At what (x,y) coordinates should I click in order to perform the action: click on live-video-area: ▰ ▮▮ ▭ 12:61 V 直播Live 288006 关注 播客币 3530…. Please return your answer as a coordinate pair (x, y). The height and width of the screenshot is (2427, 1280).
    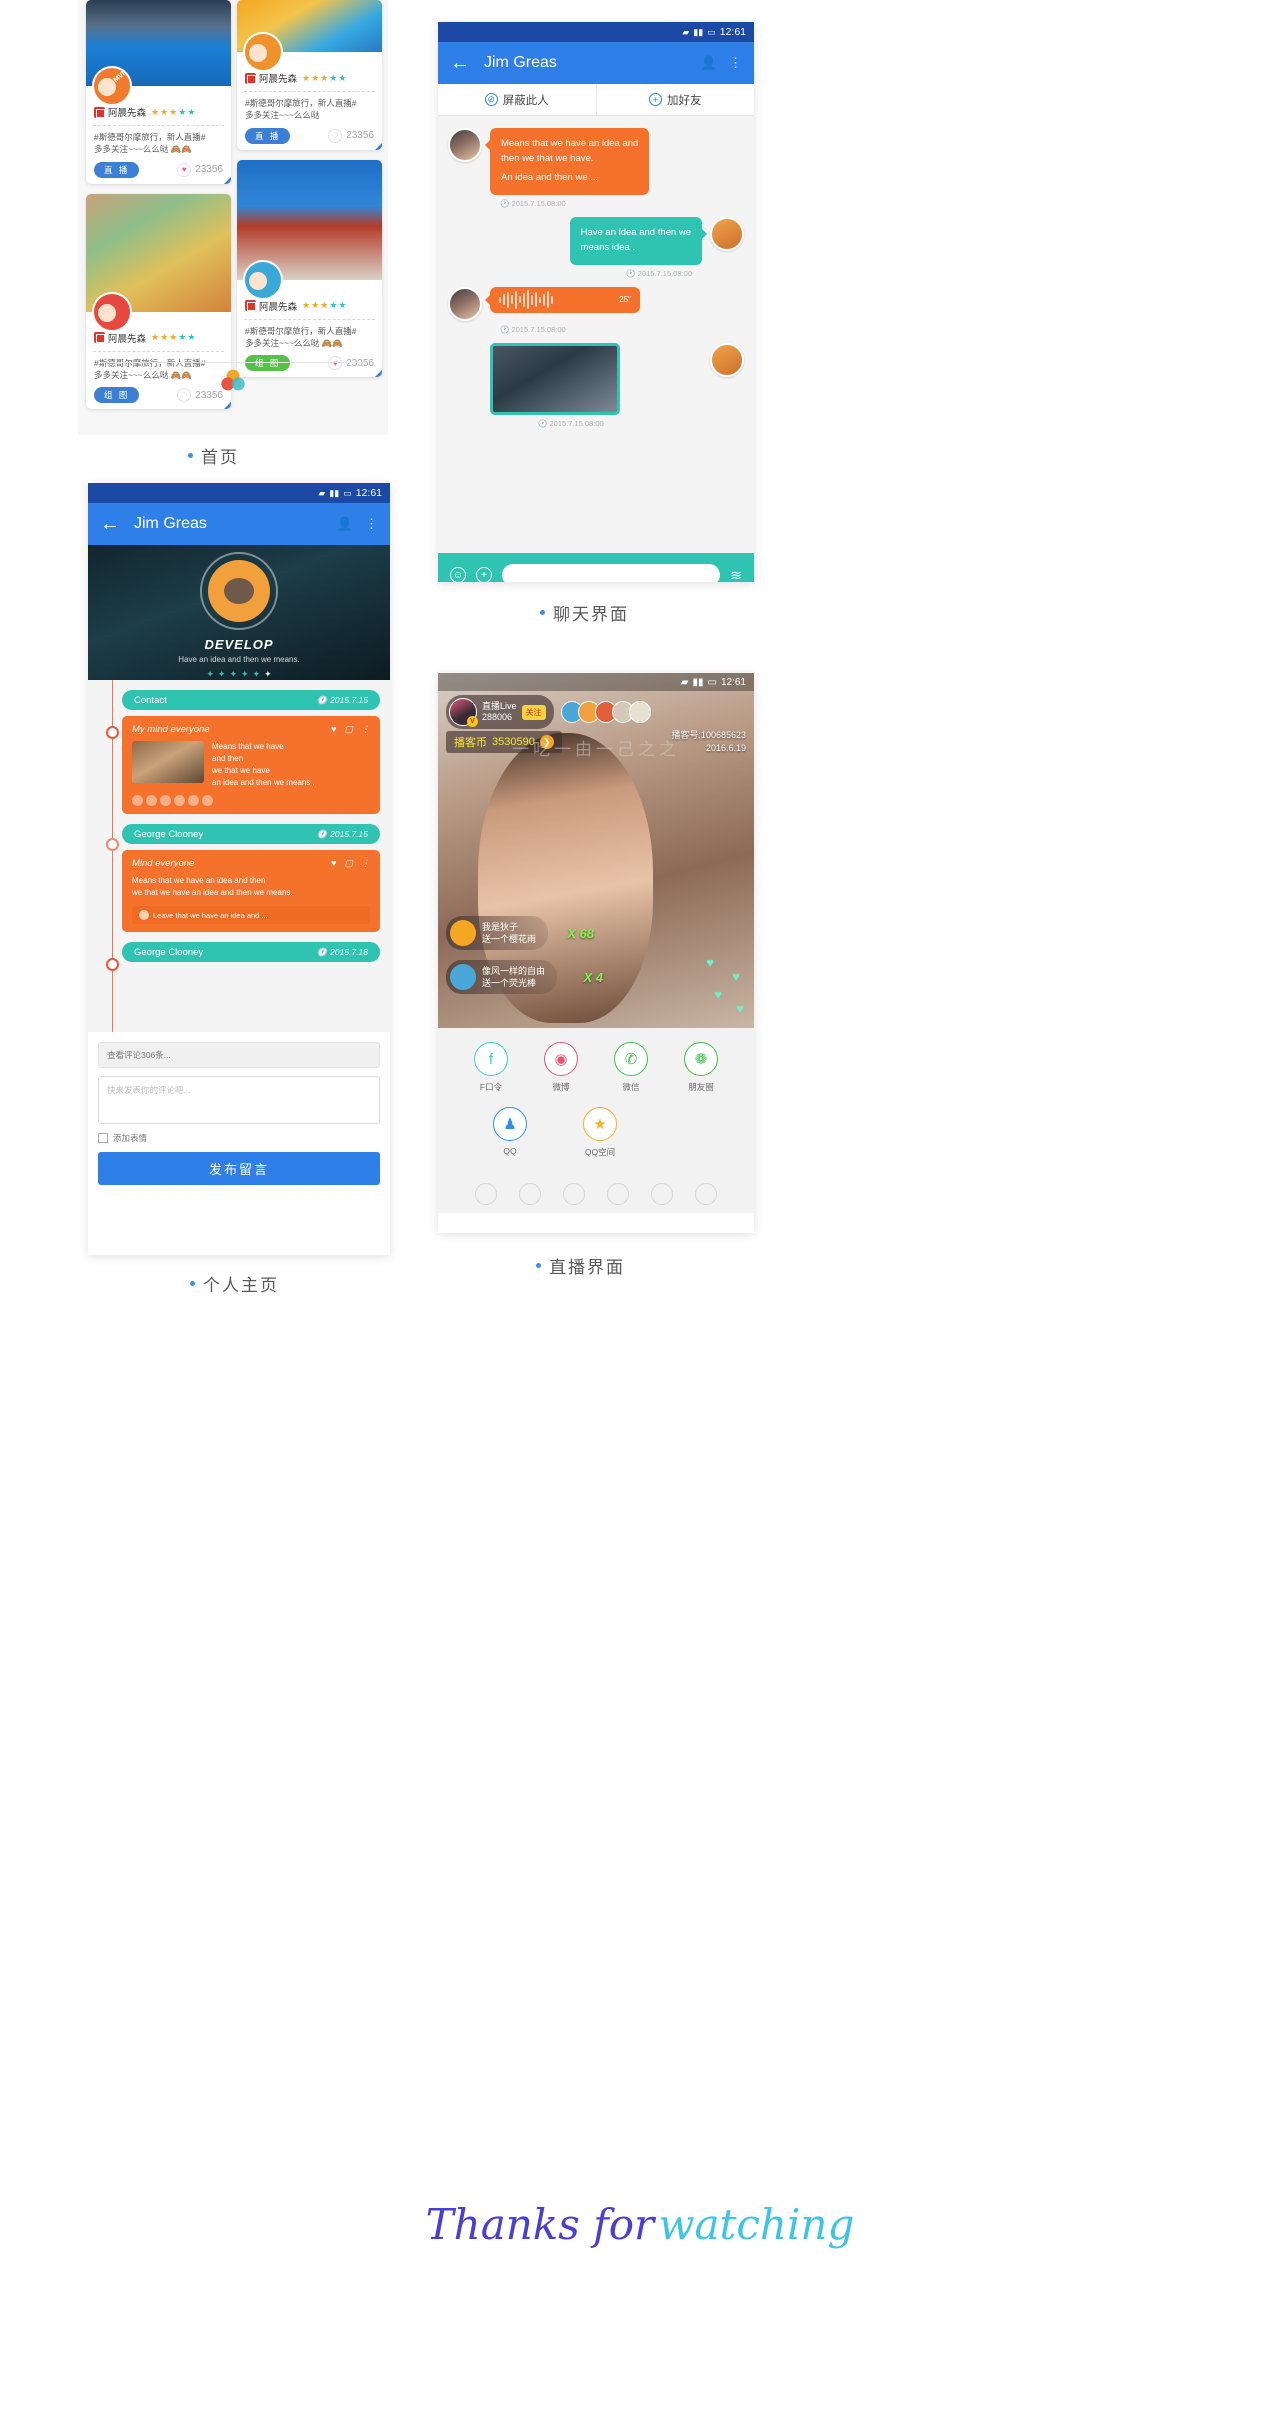
    Looking at the image, I should click on (596, 850).